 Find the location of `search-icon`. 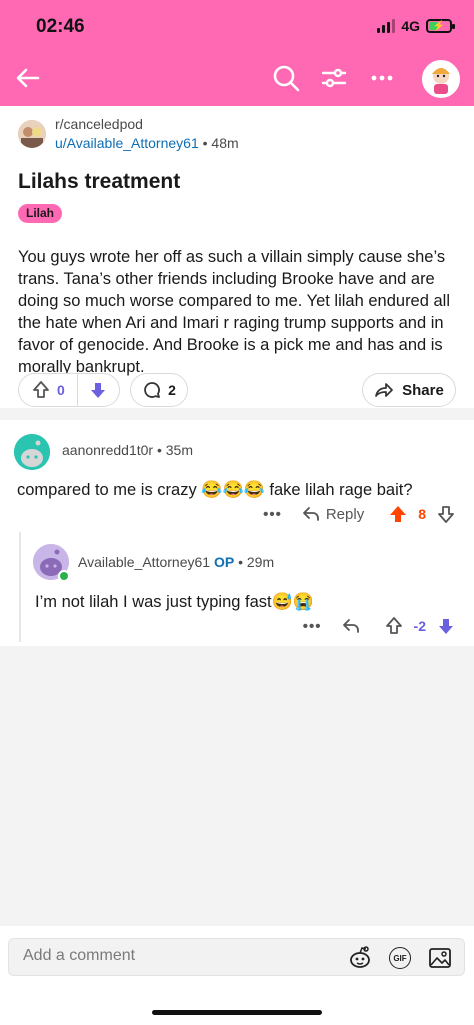

search-icon is located at coordinates (286, 78).